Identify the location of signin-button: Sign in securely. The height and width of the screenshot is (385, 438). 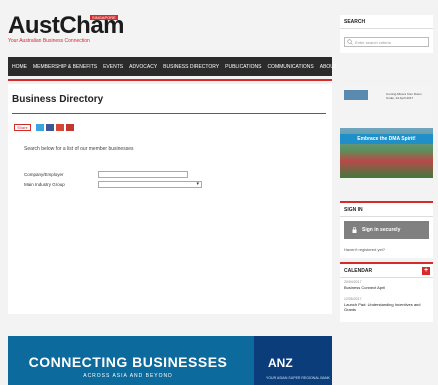
(386, 230).